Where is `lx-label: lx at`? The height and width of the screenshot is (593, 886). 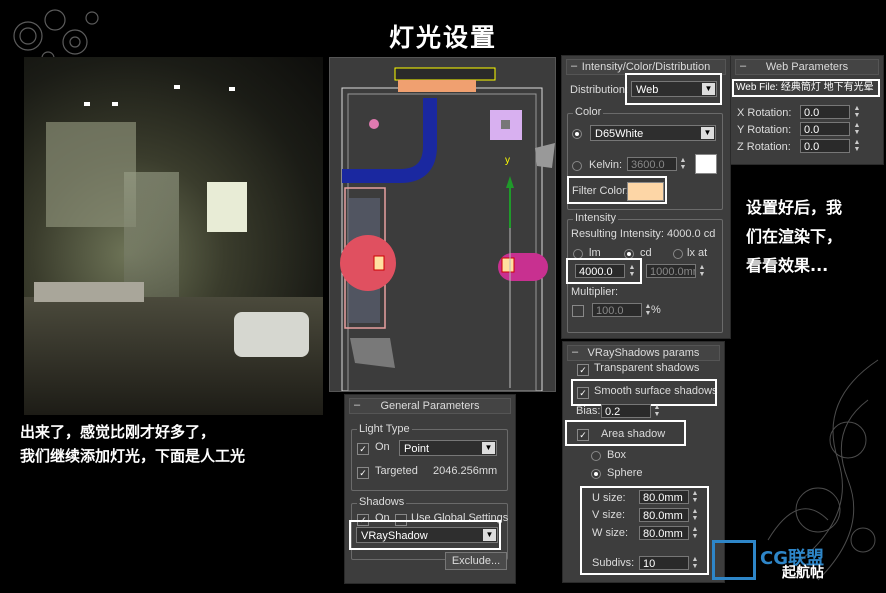
lx-label: lx at is located at coordinates (697, 253).